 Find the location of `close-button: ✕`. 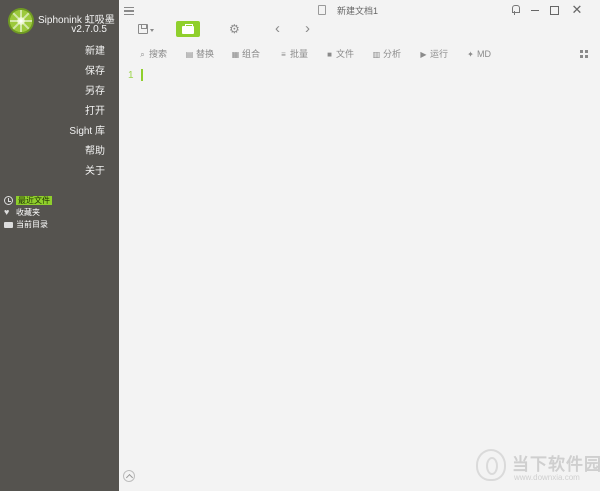

close-button: ✕ is located at coordinates (577, 10).